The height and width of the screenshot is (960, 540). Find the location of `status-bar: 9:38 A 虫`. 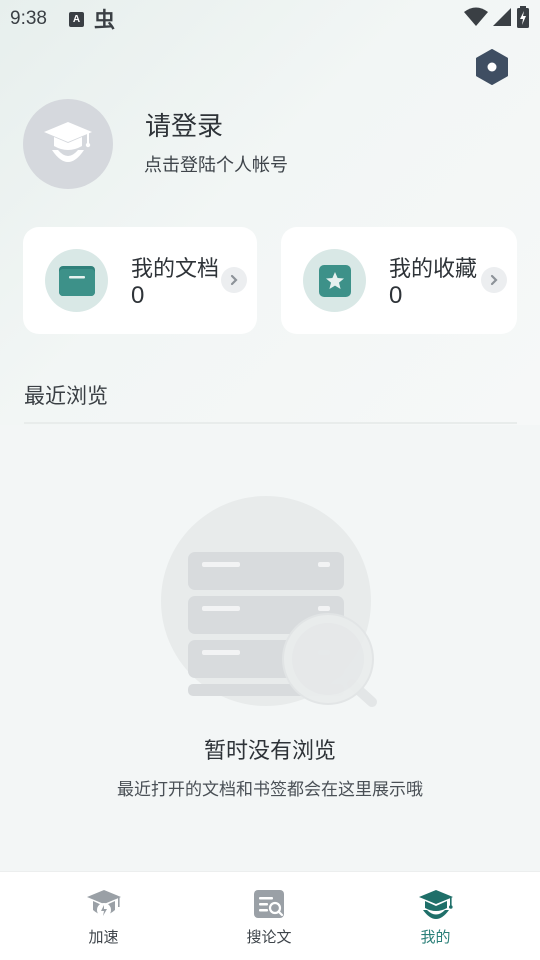

status-bar: 9:38 A 虫 is located at coordinates (270, 19).